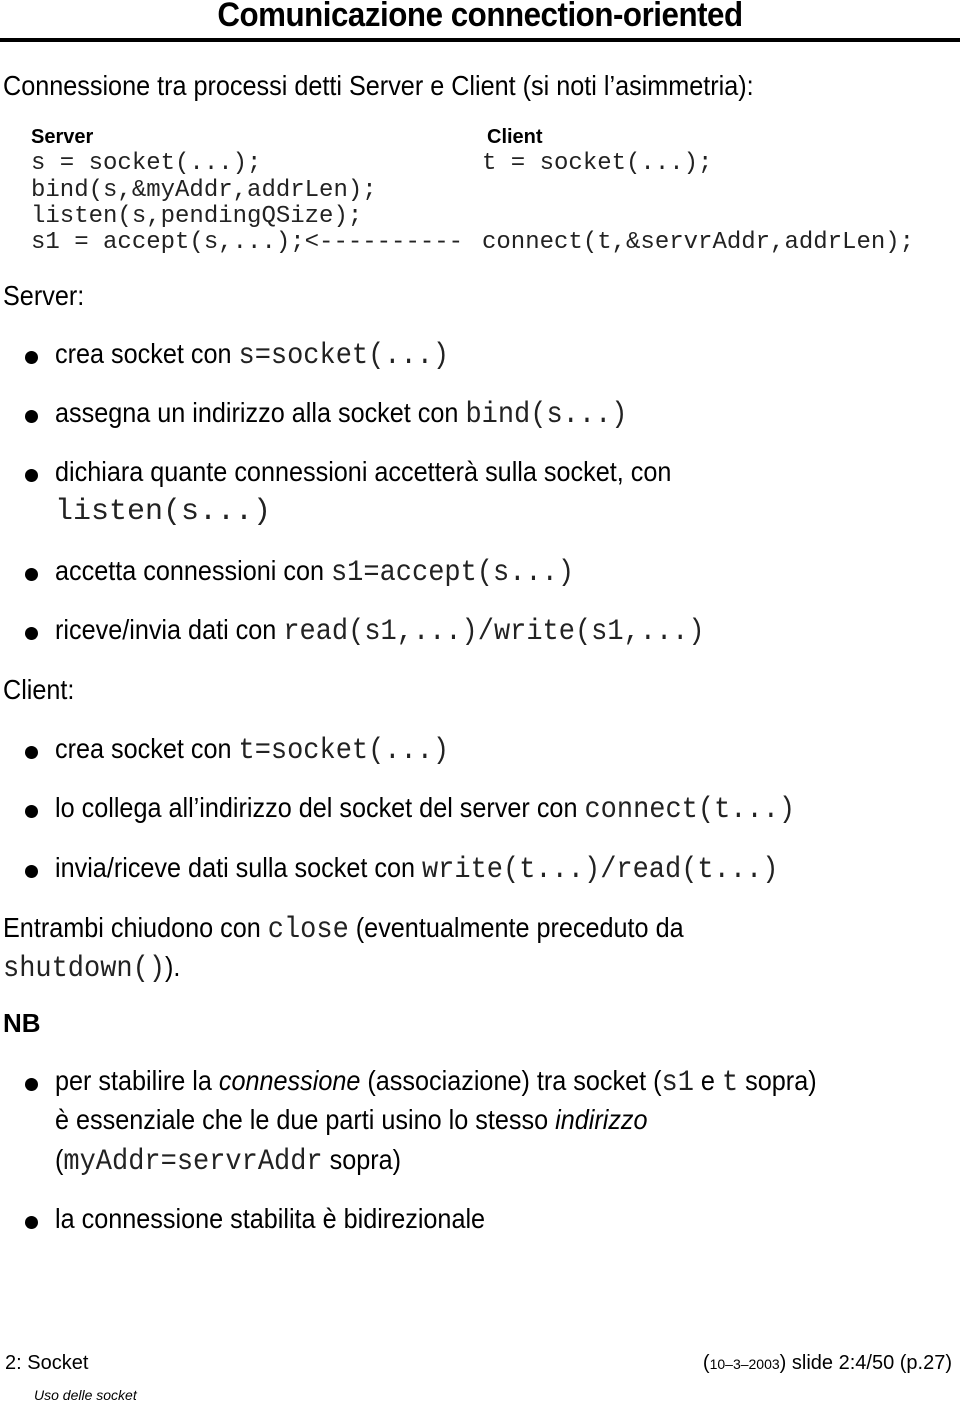 The height and width of the screenshot is (1406, 960). What do you see at coordinates (197, 216) in the screenshot?
I see `server-code-line: listen(s,pendingQSize);` at bounding box center [197, 216].